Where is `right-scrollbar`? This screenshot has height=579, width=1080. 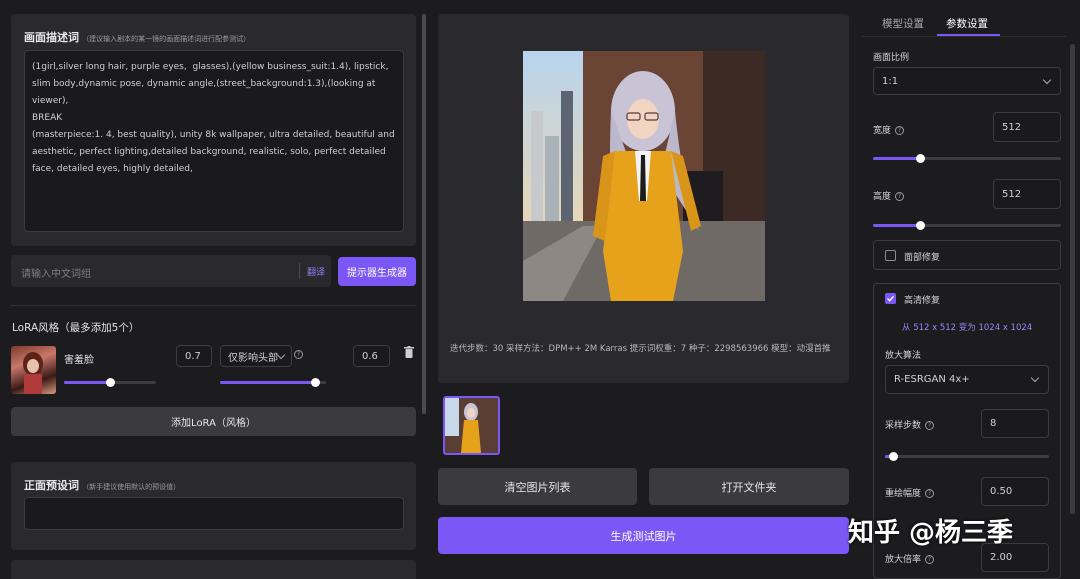 right-scrollbar is located at coordinates (1072, 279).